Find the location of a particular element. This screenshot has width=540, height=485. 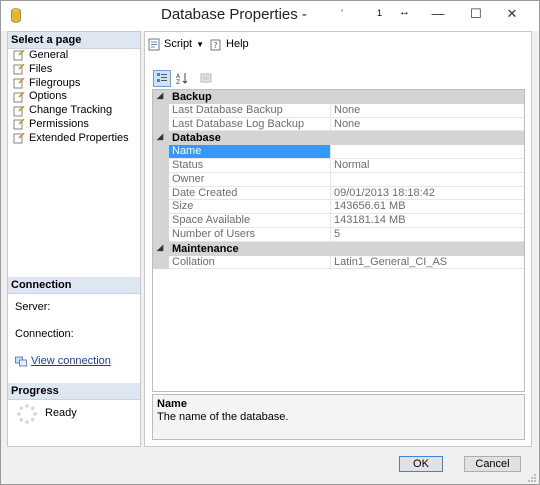

property-row: Status Normal is located at coordinates (338, 166).